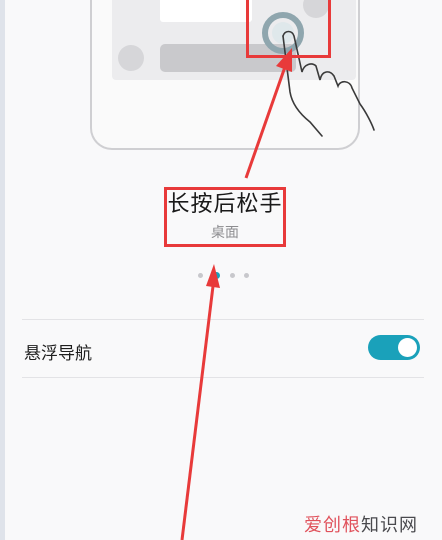 This screenshot has width=442, height=540. What do you see at coordinates (266, 121) in the screenshot?
I see `arrow-line-upper` at bounding box center [266, 121].